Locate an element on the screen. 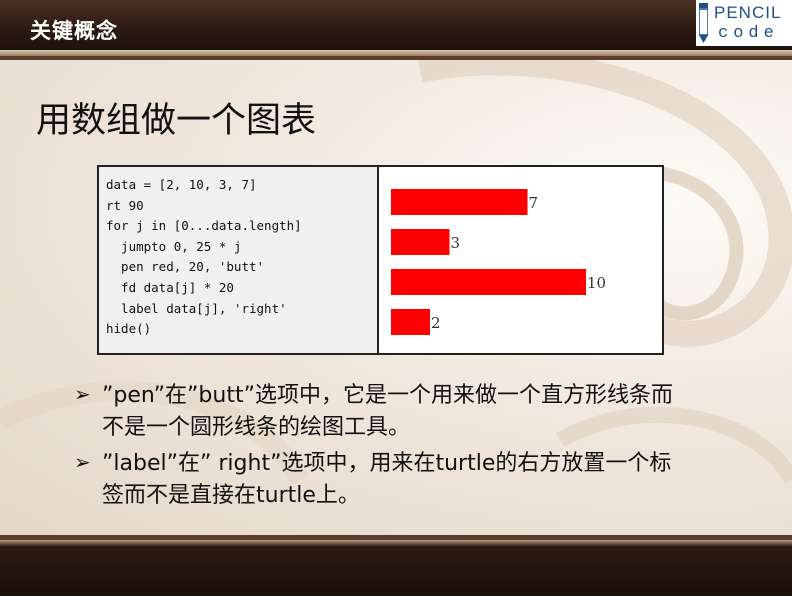 The height and width of the screenshot is (596, 792). chart-output: 7 3 10 2 is located at coordinates (519, 260).